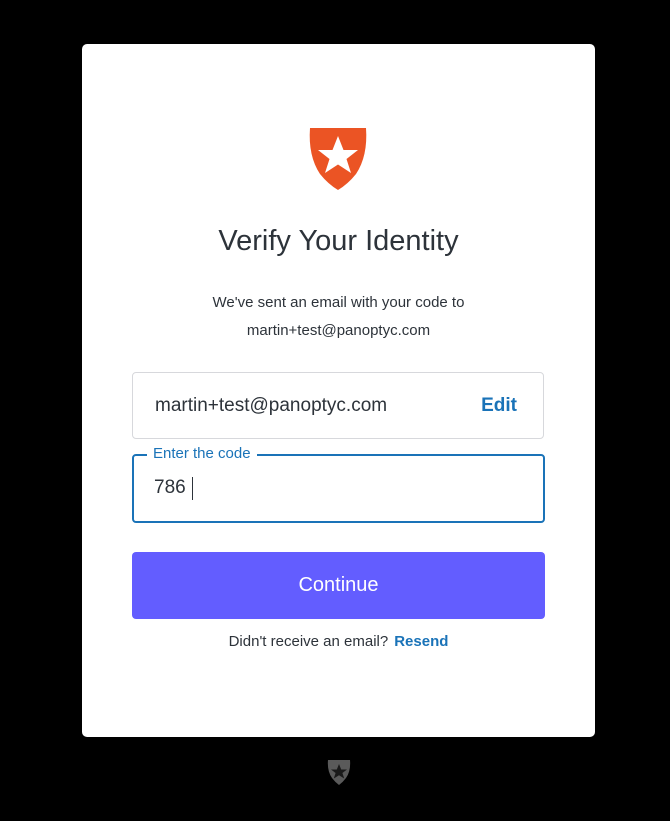 The height and width of the screenshot is (821, 670). I want to click on code-field-label: Enter the code, so click(202, 454).